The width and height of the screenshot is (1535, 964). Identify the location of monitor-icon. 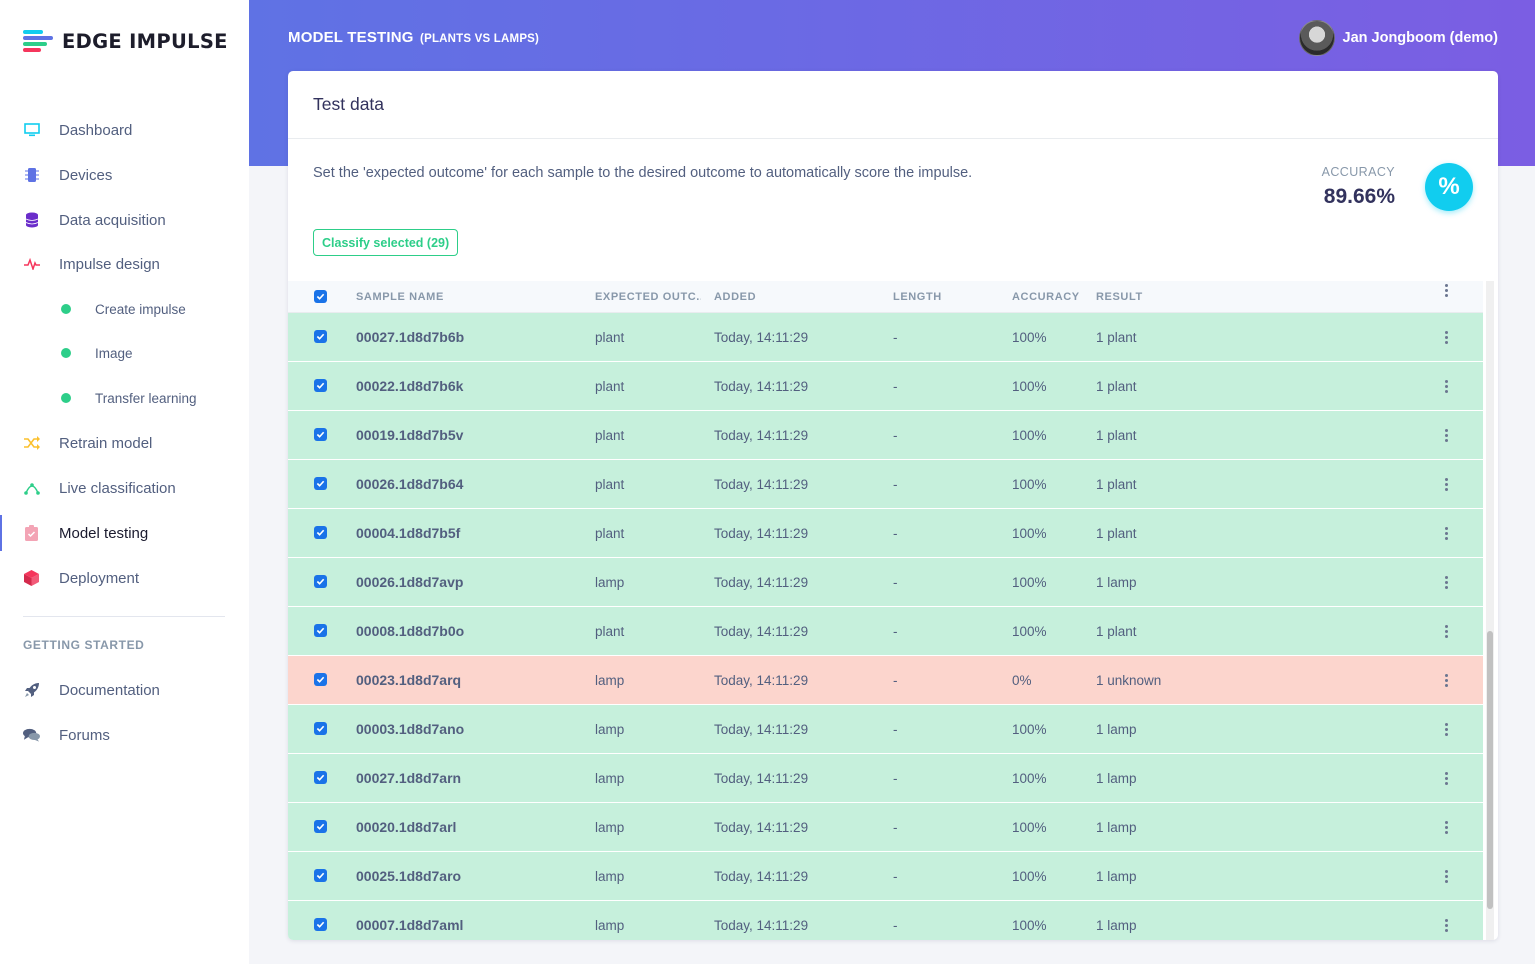
(31, 130).